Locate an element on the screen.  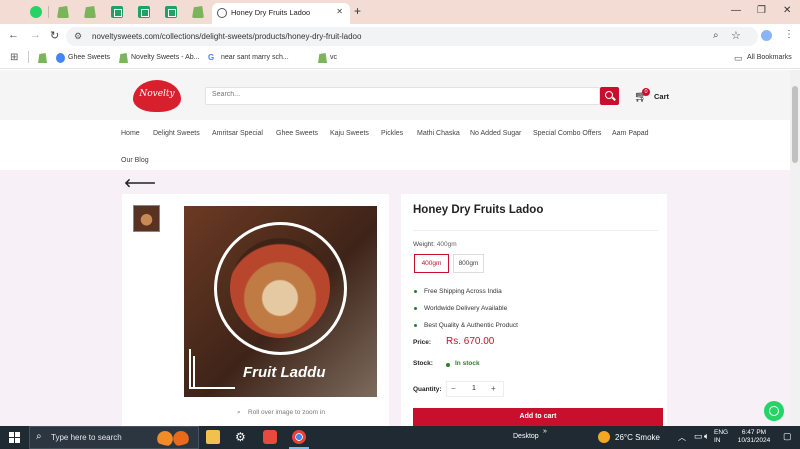
tab-title: Honey Dry Fruits Ladoo is located at coordinates (271, 12).